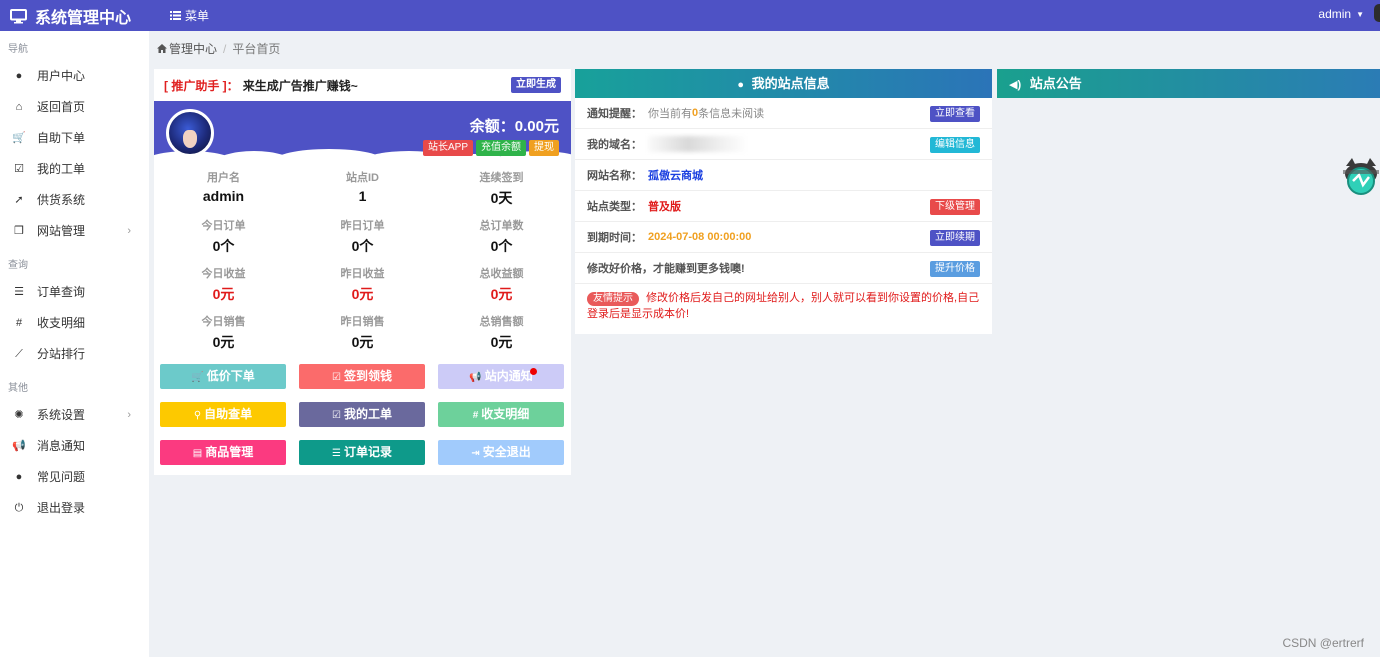  What do you see at coordinates (475, 377) in the screenshot?
I see `bullhorn-icon: 📢` at bounding box center [475, 377].